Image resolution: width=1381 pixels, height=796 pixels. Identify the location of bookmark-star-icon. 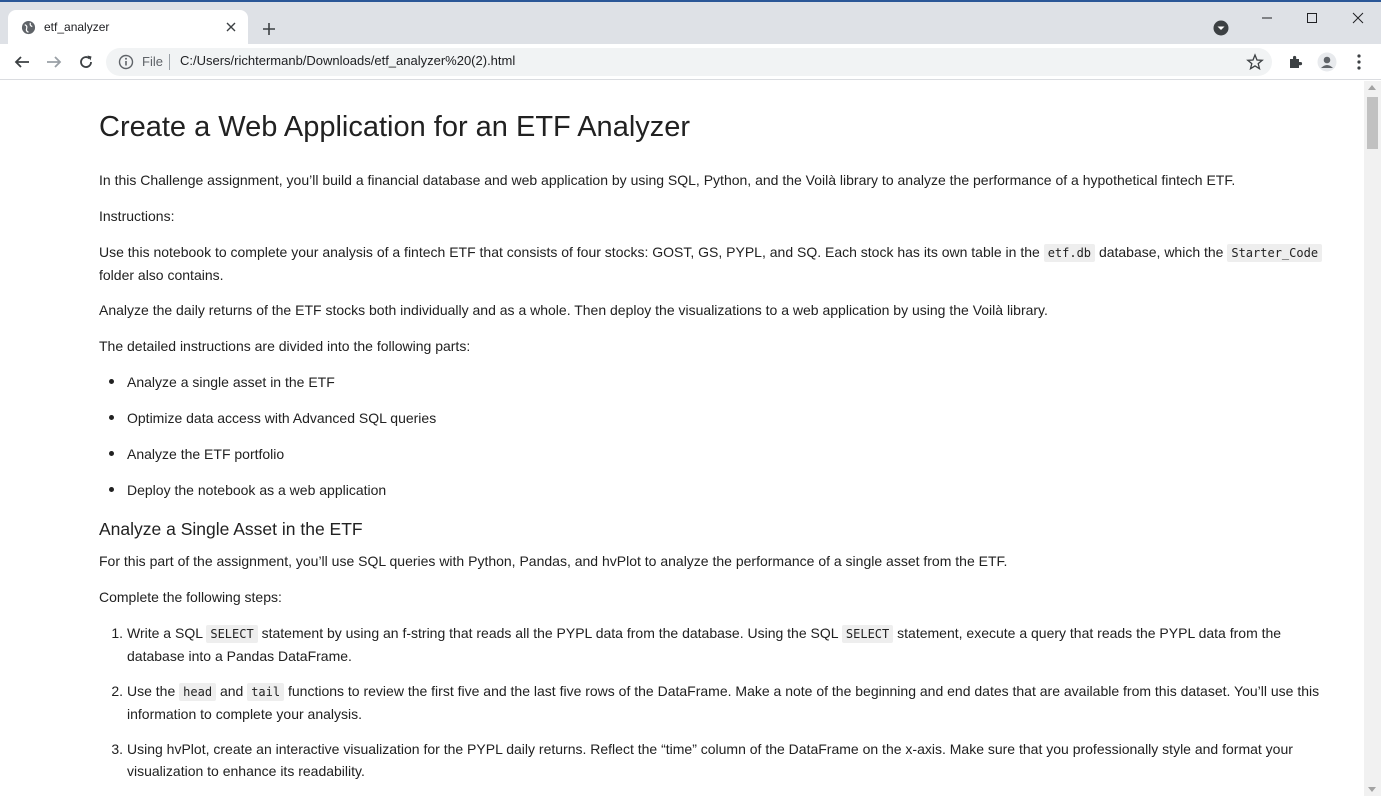
(1255, 62).